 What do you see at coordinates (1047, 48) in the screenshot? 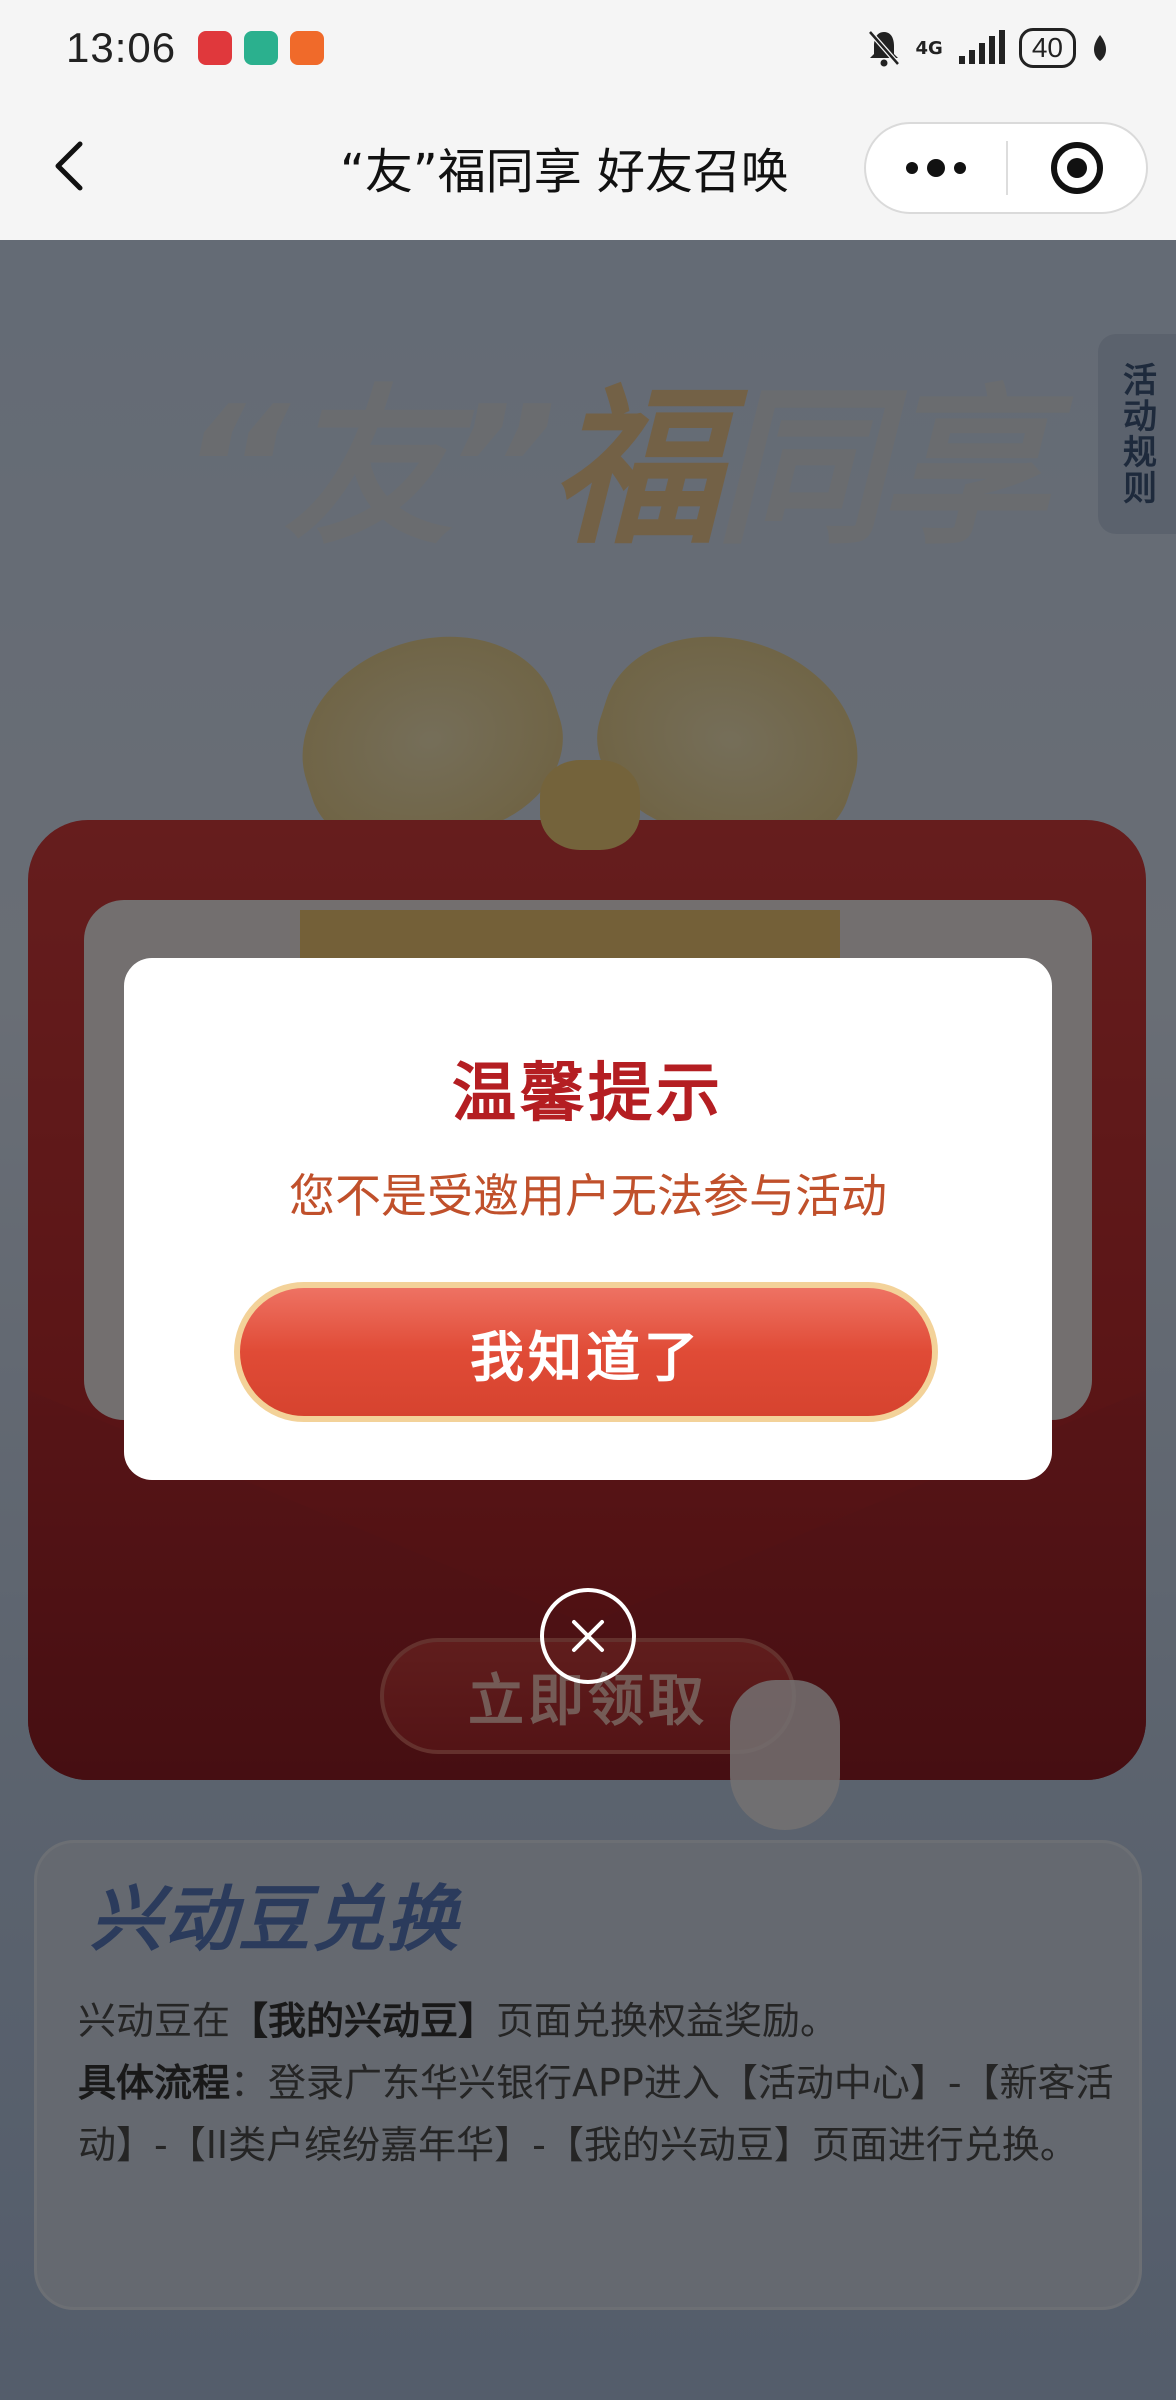
I see `battery-indicator: 40` at bounding box center [1047, 48].